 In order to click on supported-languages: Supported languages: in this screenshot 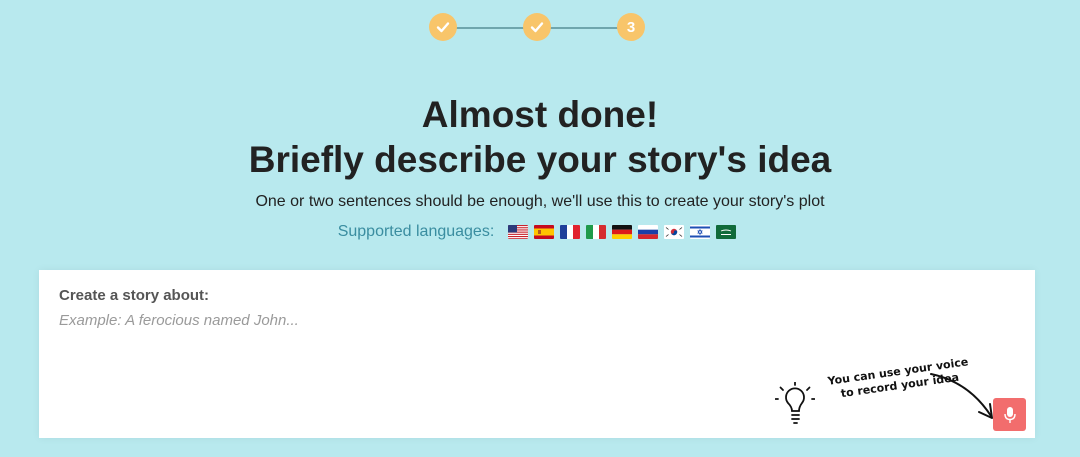, I will do `click(540, 232)`.